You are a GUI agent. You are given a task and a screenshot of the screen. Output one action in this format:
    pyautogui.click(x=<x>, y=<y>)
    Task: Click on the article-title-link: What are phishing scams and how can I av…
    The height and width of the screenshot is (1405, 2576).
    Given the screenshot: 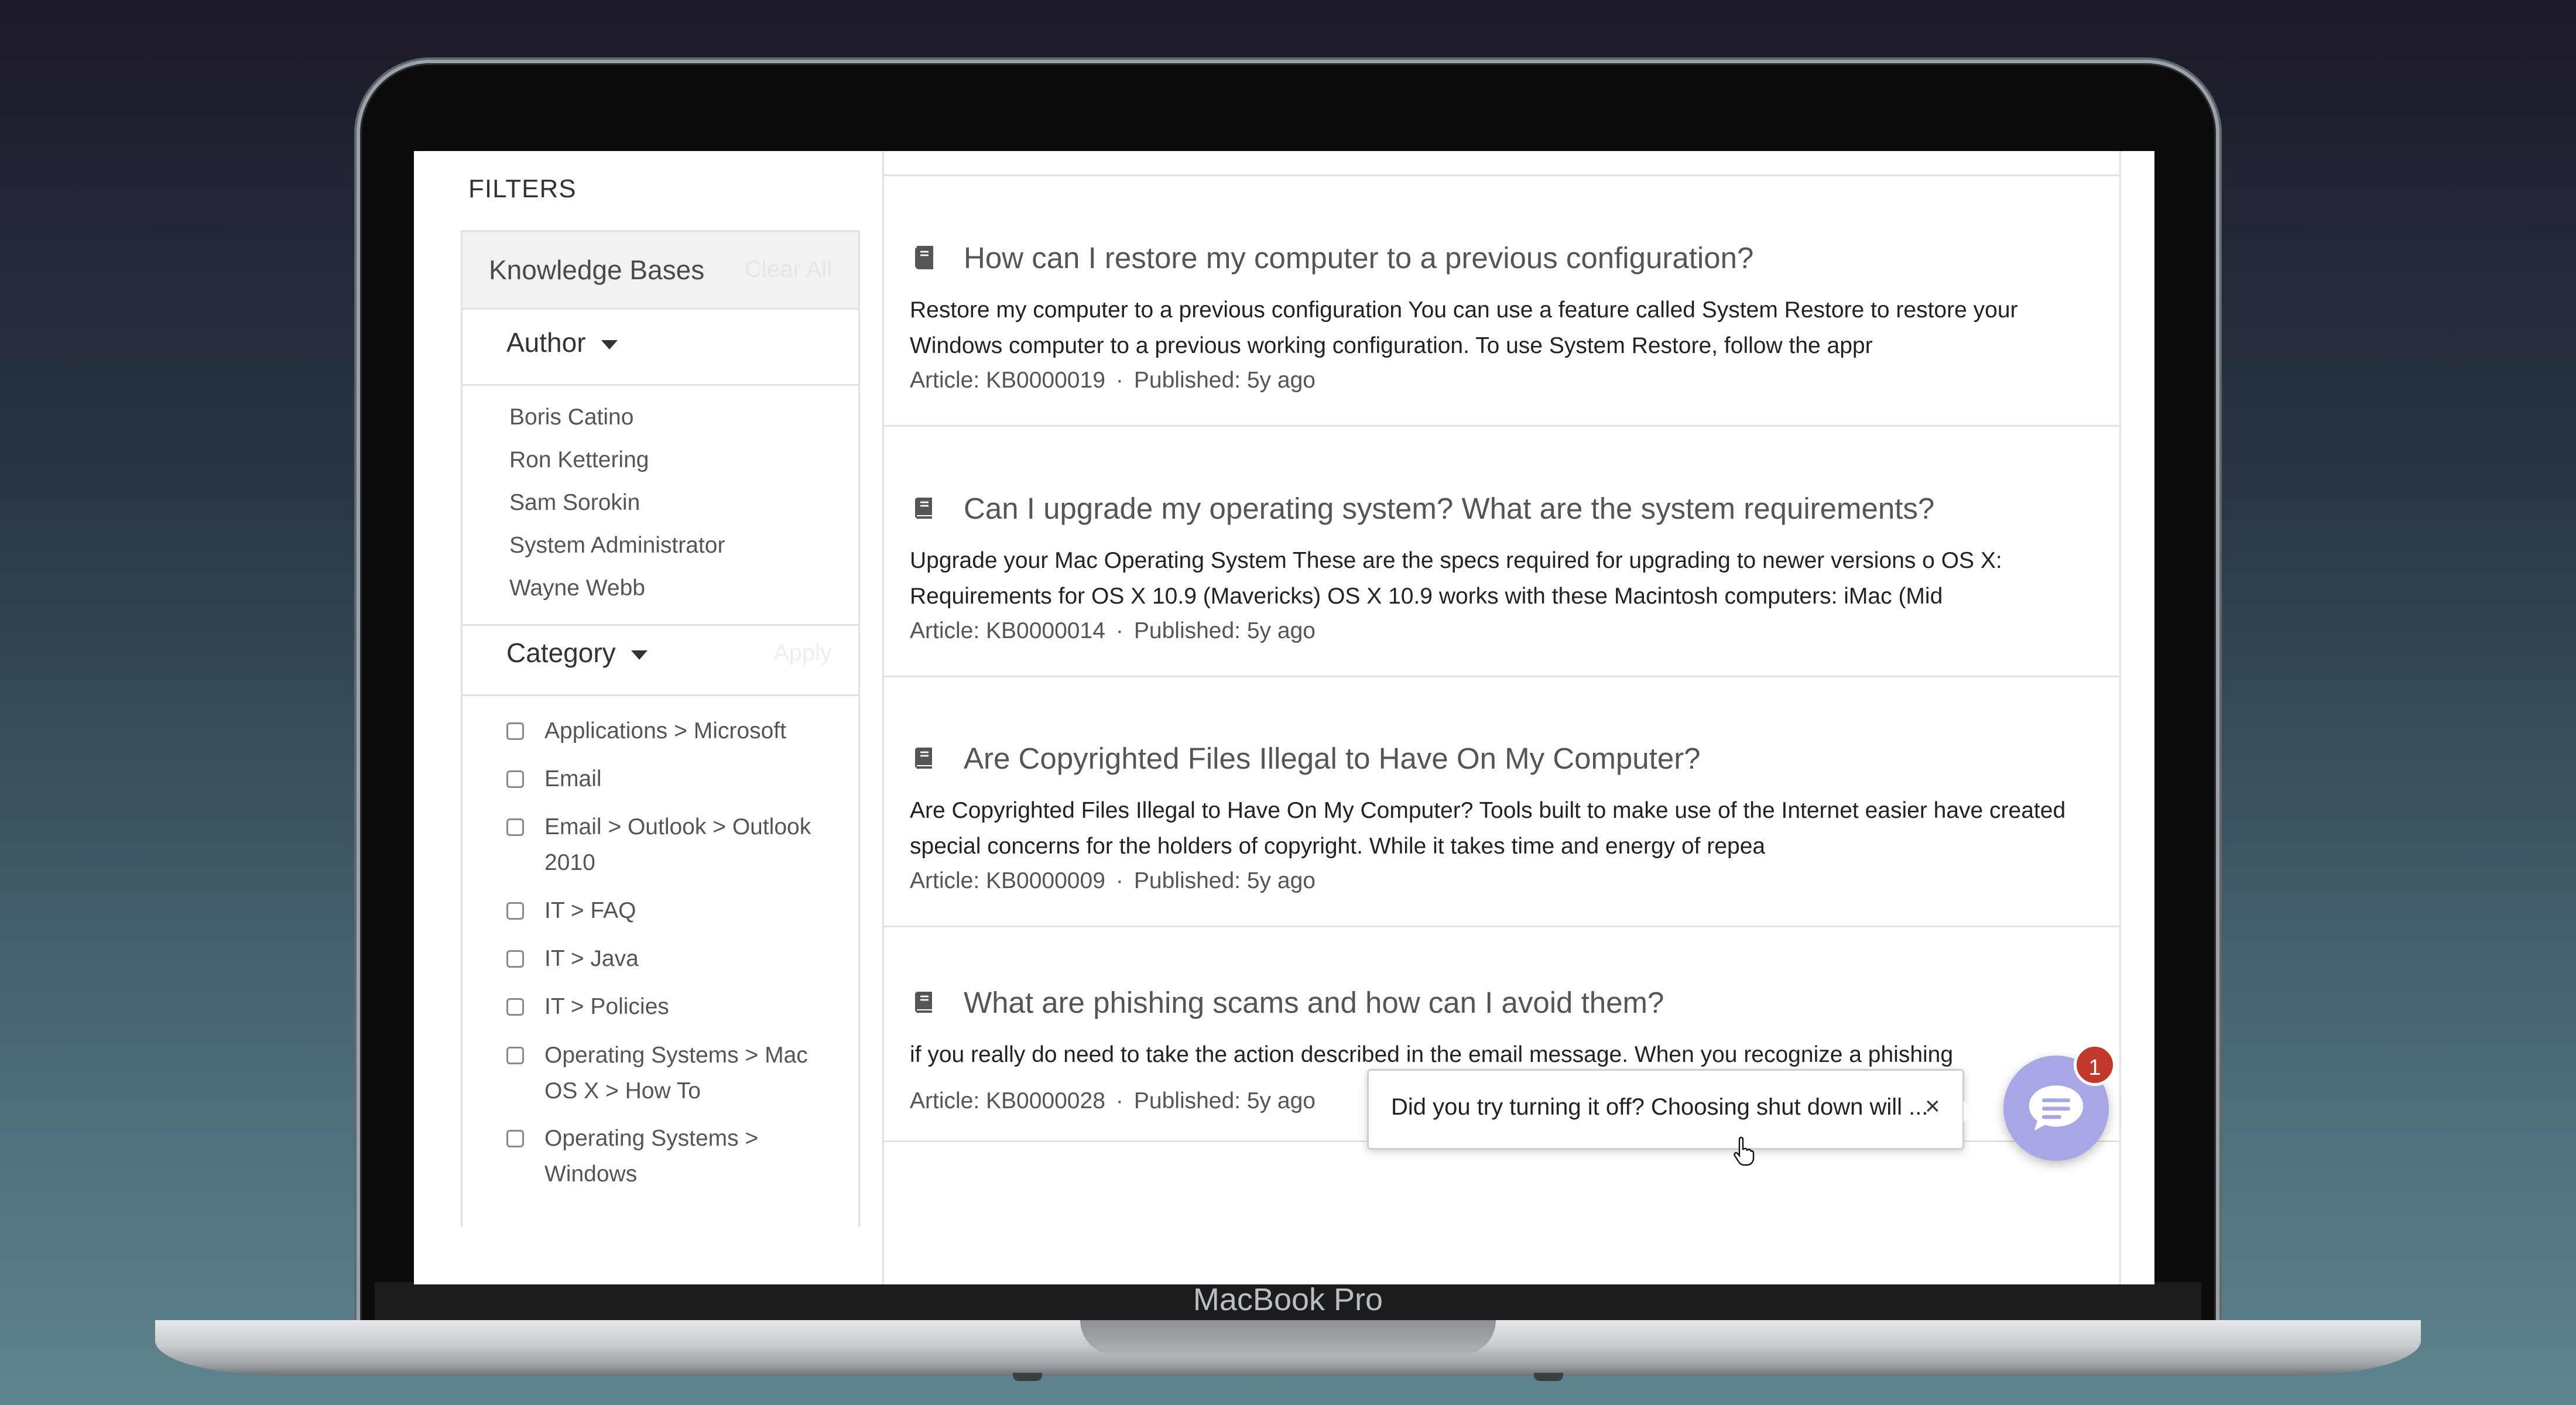 What is the action you would take?
    pyautogui.click(x=1314, y=1003)
    